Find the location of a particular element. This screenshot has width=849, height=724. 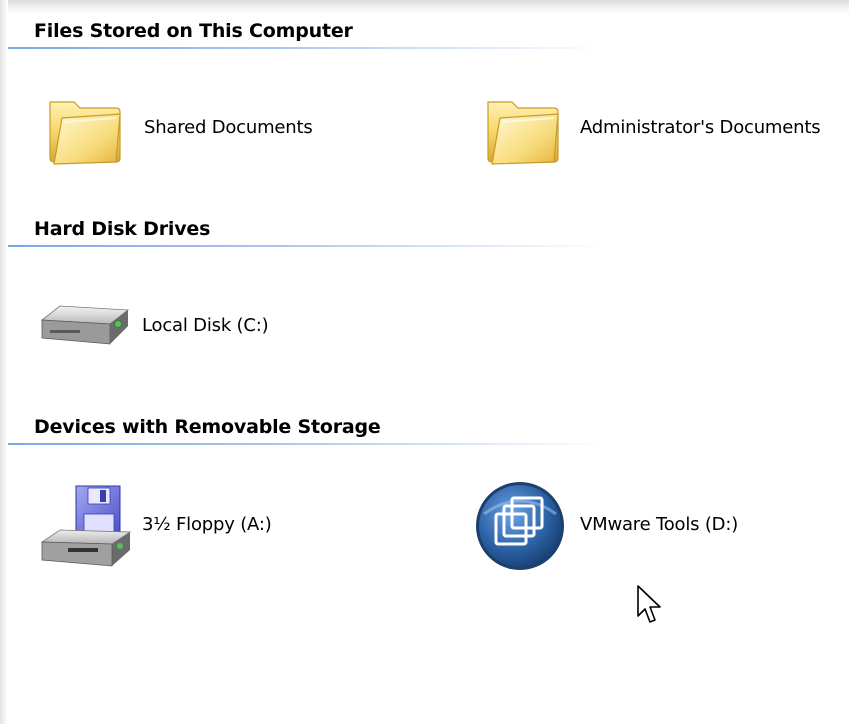

mouse-pointer-icon is located at coordinates (649, 604).